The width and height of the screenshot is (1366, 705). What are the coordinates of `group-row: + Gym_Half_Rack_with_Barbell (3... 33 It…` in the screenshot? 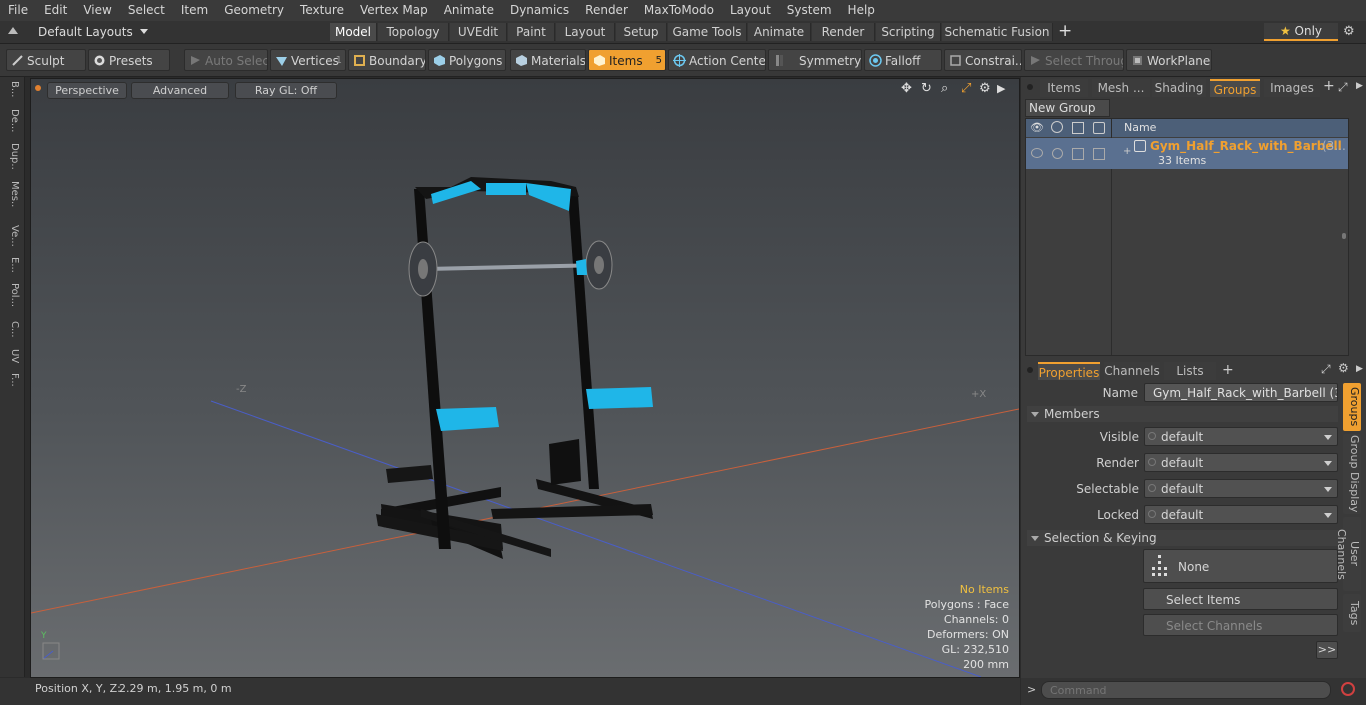 It's located at (1187, 153).